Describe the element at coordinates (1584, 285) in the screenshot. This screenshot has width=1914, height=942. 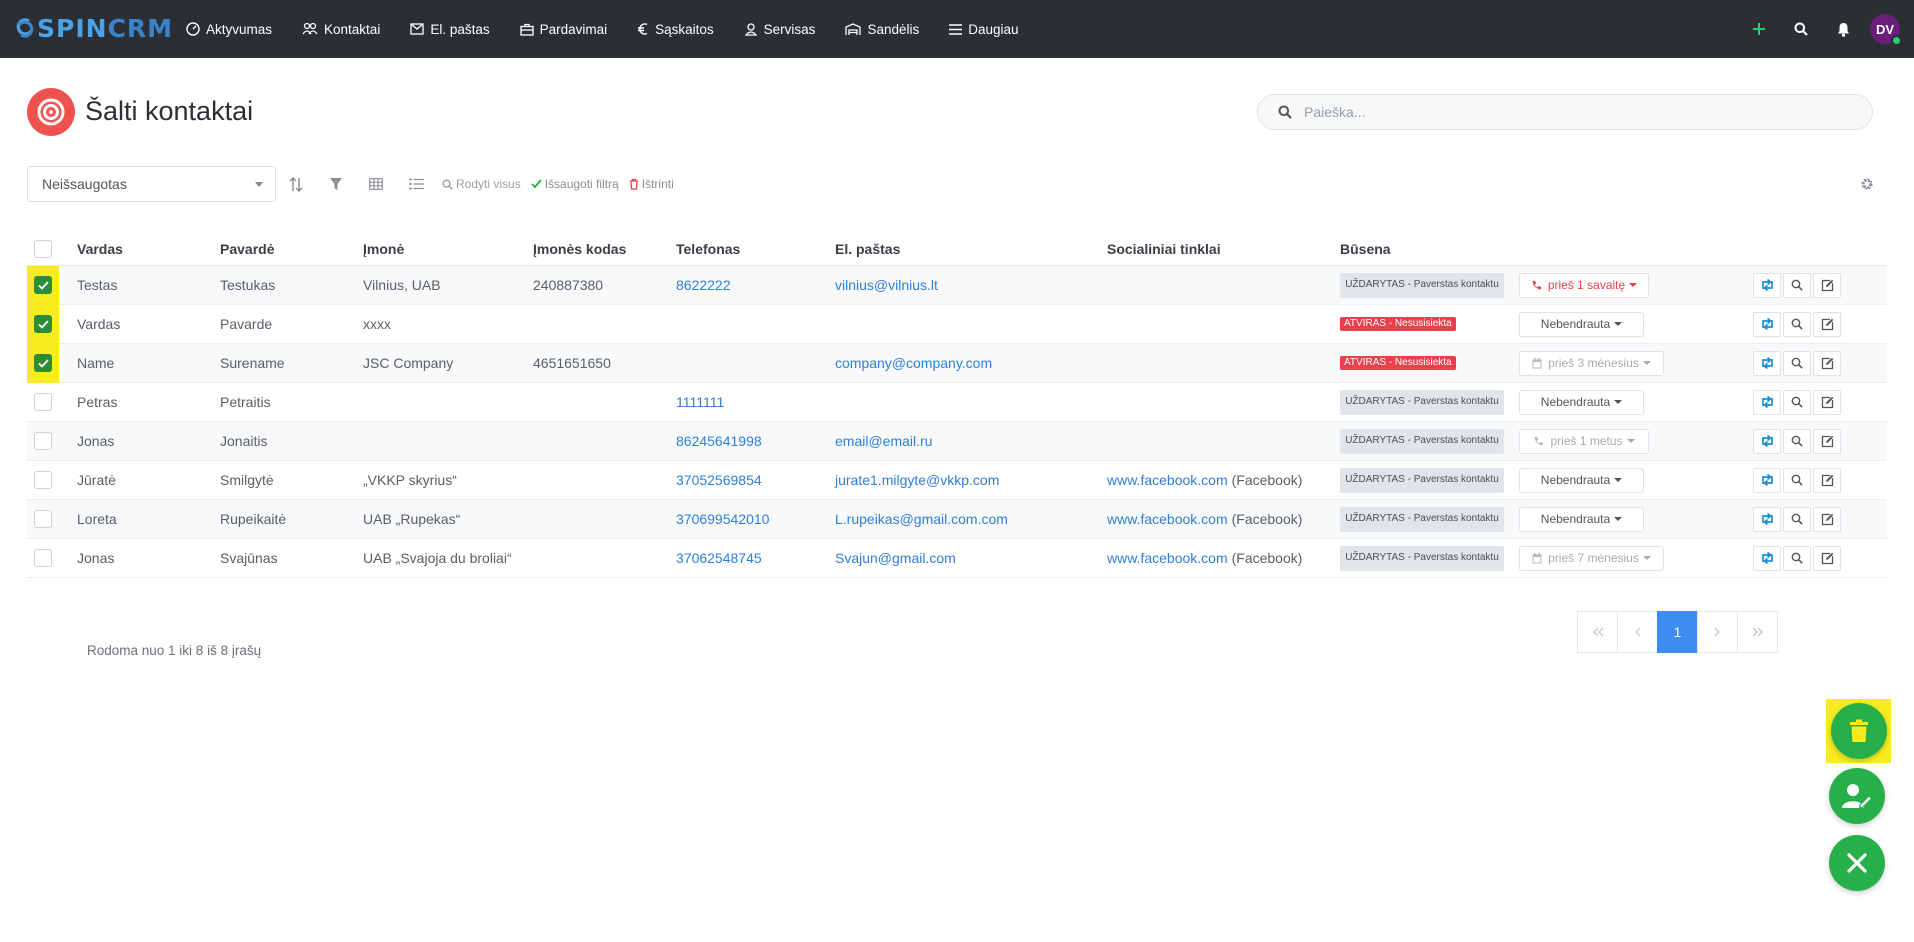
I see `last-contact-dropdown: prieš 1 savaitę` at that location.